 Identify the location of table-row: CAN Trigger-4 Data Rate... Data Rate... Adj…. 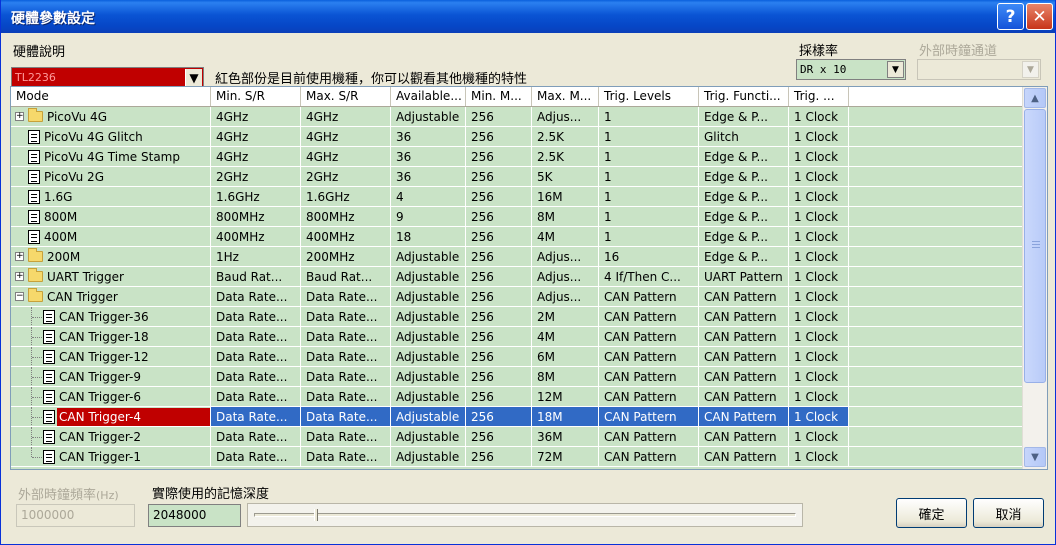
(516, 417).